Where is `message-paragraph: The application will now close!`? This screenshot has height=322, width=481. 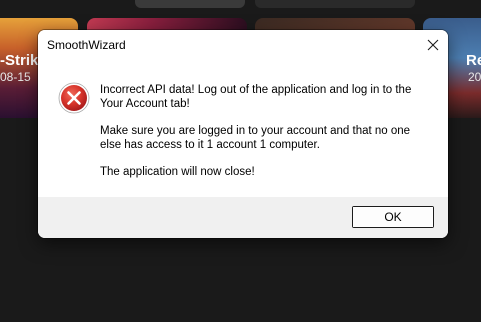
message-paragraph: The application will now close! is located at coordinates (177, 172).